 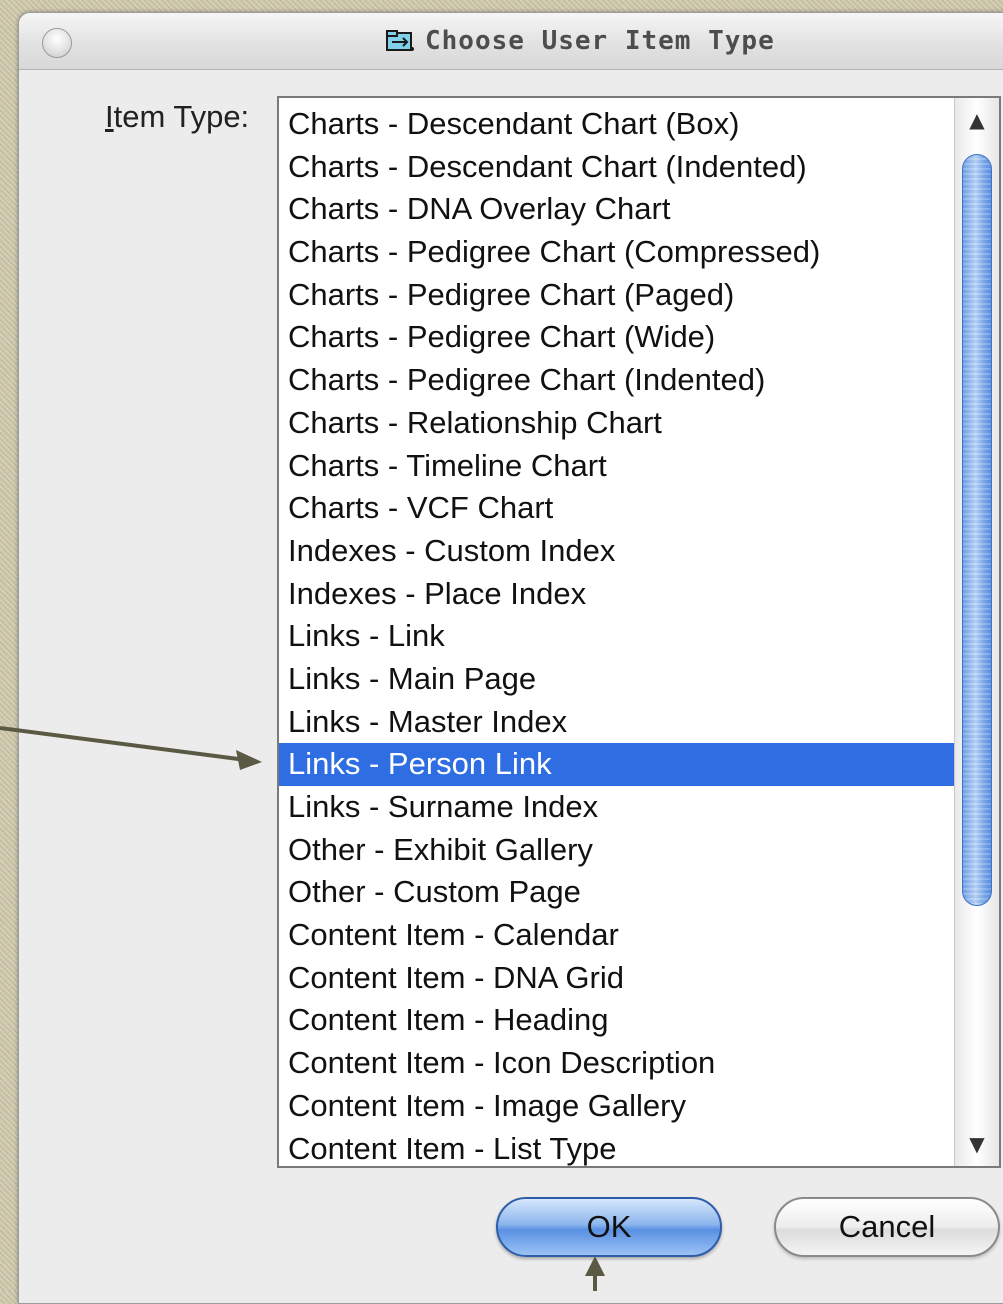 I want to click on list-item: Links - Link, so click(x=617, y=636).